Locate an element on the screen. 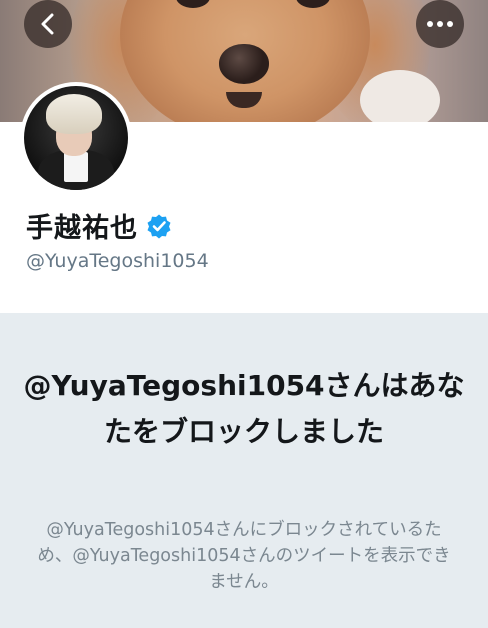 Image resolution: width=488 pixels, height=628 pixels. avatar is located at coordinates (76, 138).